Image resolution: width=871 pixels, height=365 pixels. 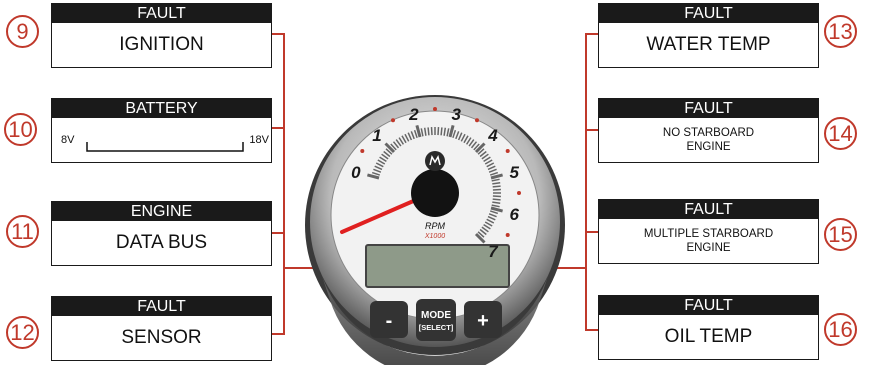 I want to click on callout-13-number: 13, so click(x=840, y=31).